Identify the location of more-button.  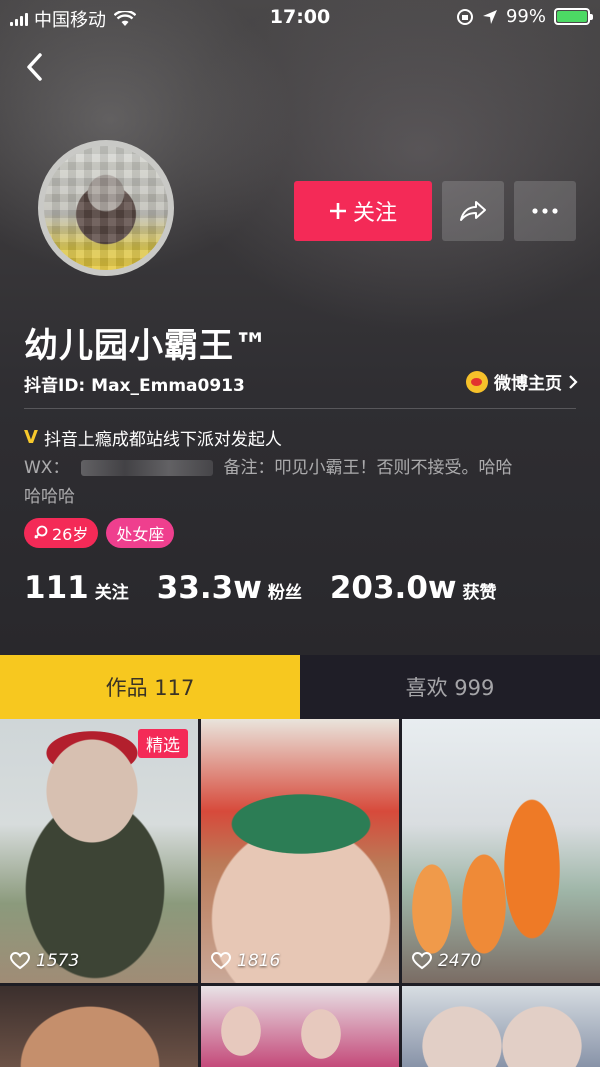
(545, 211).